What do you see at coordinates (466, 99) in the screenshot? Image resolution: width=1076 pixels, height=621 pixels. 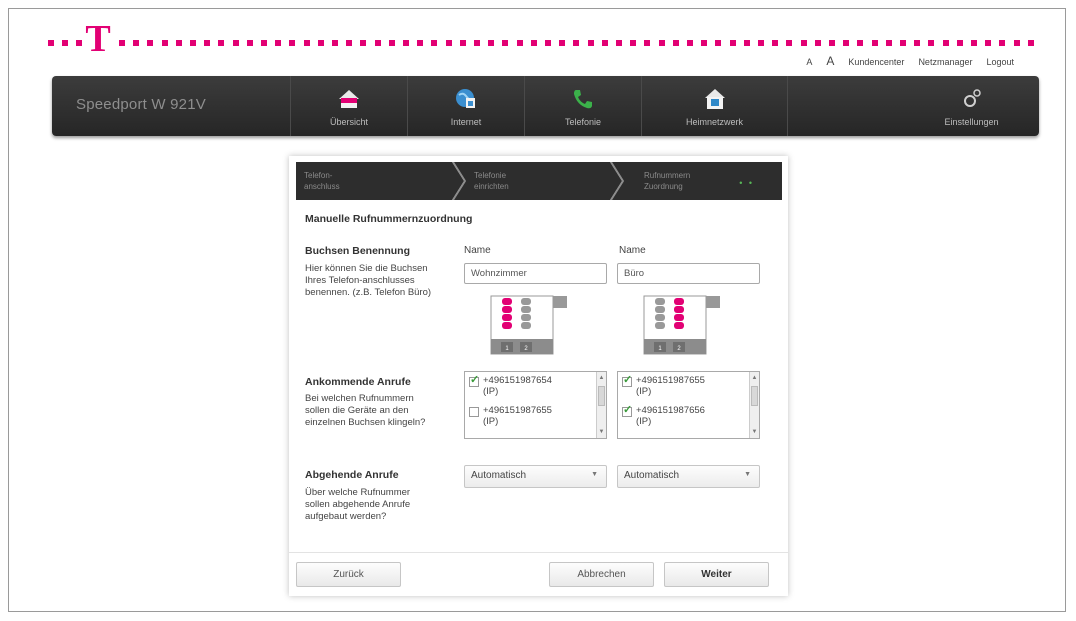 I see `globe-icon` at bounding box center [466, 99].